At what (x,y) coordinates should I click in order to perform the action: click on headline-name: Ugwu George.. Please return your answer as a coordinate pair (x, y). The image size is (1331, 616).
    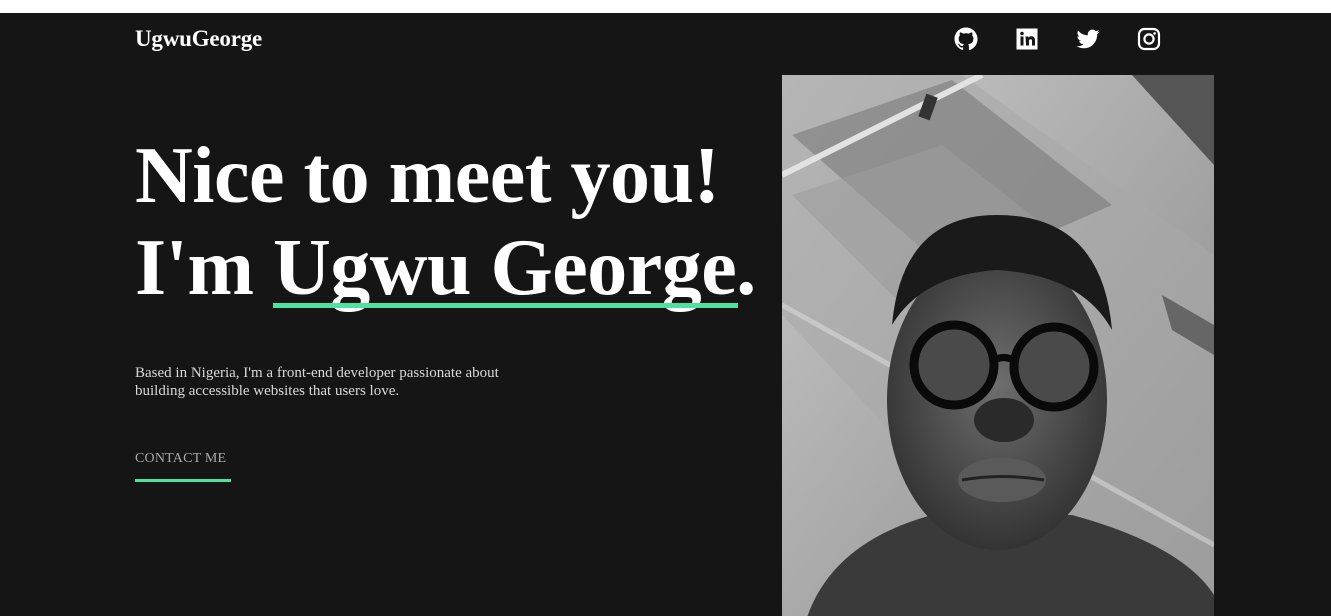
    Looking at the image, I should click on (514, 268).